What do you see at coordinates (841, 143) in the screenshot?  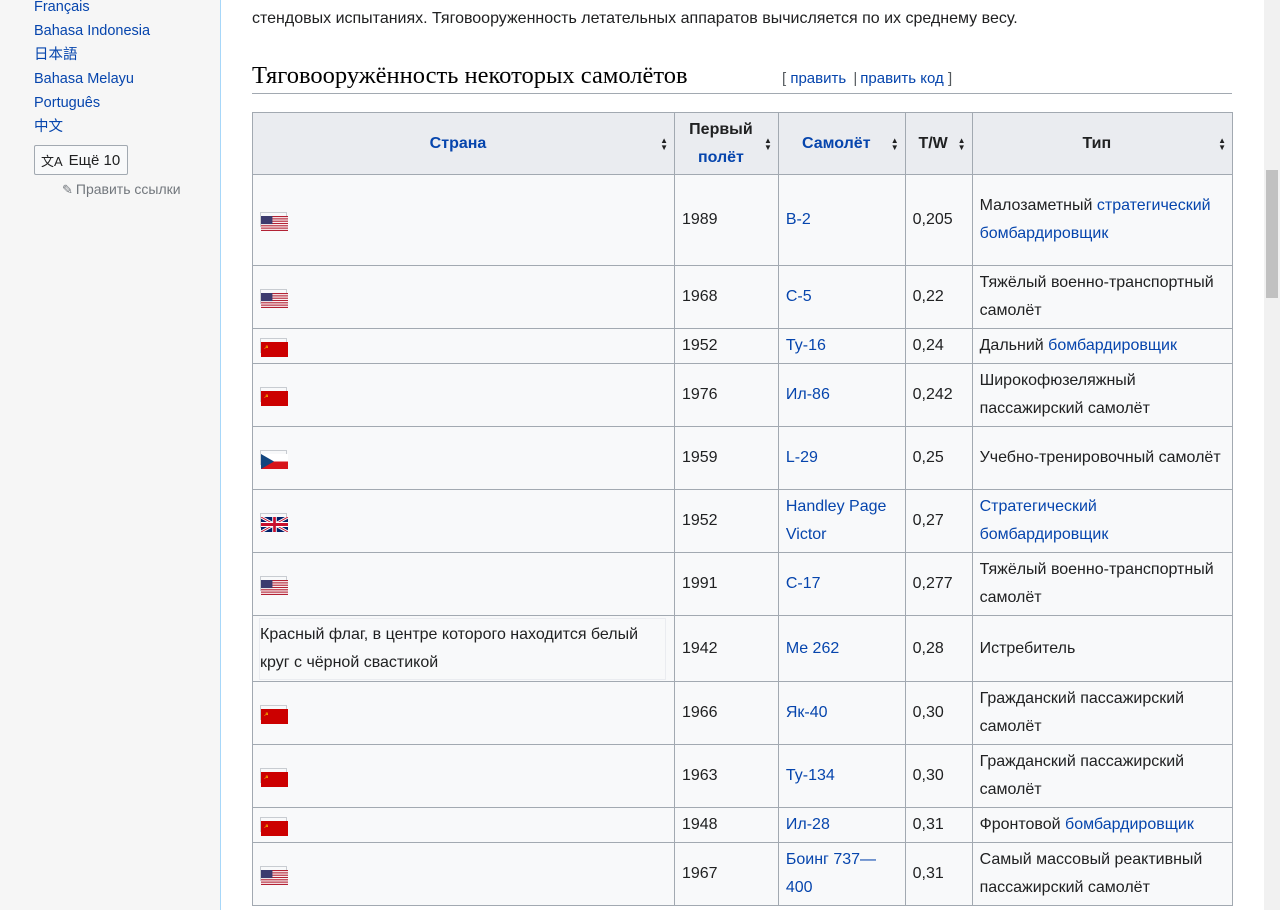 I see `column-header-aircraft: Самолёт ▲ ▼` at bounding box center [841, 143].